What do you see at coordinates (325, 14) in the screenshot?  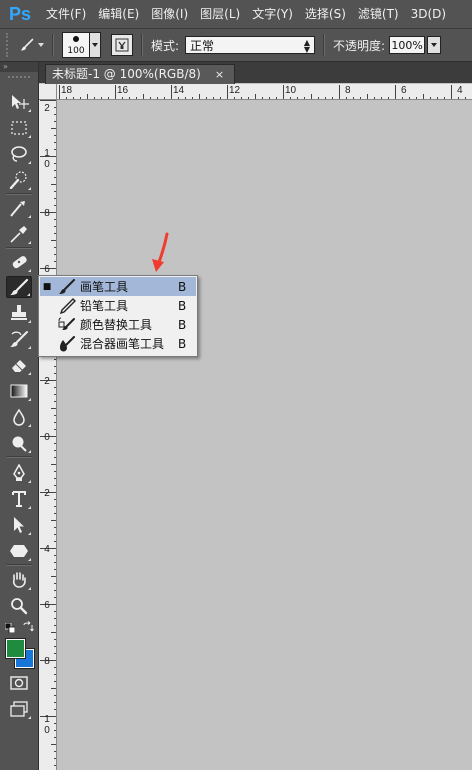 I see `menu-select: 选择(S)` at bounding box center [325, 14].